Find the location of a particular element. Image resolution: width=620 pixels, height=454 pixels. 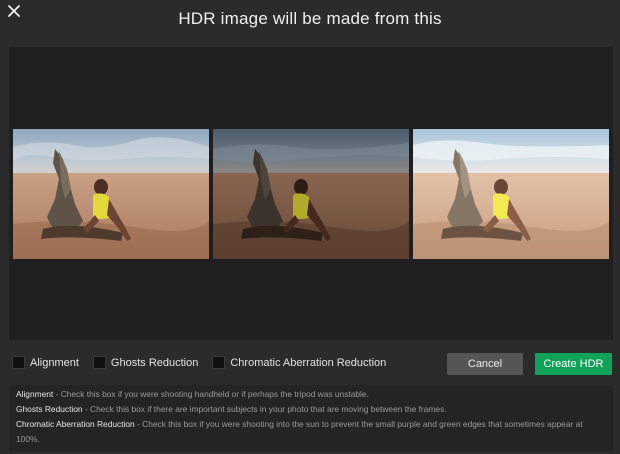

ghosts-reduction-option: Ghosts Reduction is located at coordinates (145, 362).